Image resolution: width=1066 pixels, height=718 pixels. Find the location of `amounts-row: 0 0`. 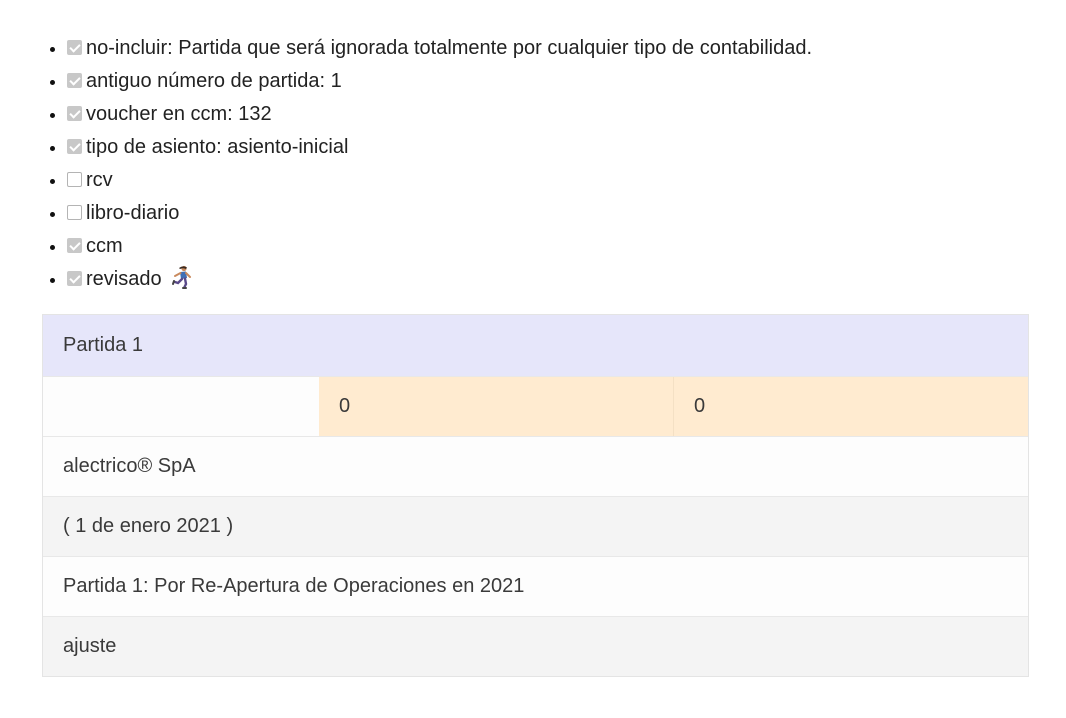

amounts-row: 0 0 is located at coordinates (535, 406).